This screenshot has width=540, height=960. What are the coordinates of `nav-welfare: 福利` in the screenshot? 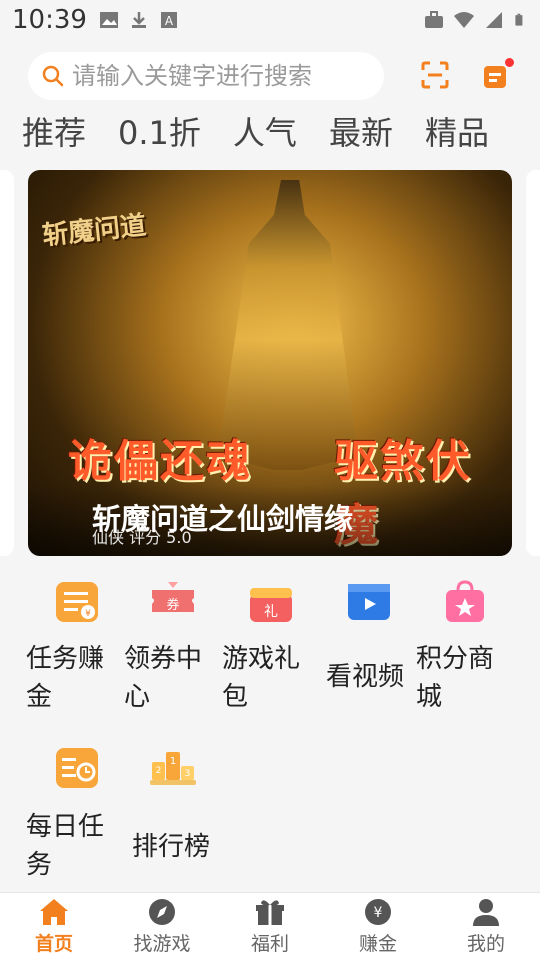 It's located at (270, 926).